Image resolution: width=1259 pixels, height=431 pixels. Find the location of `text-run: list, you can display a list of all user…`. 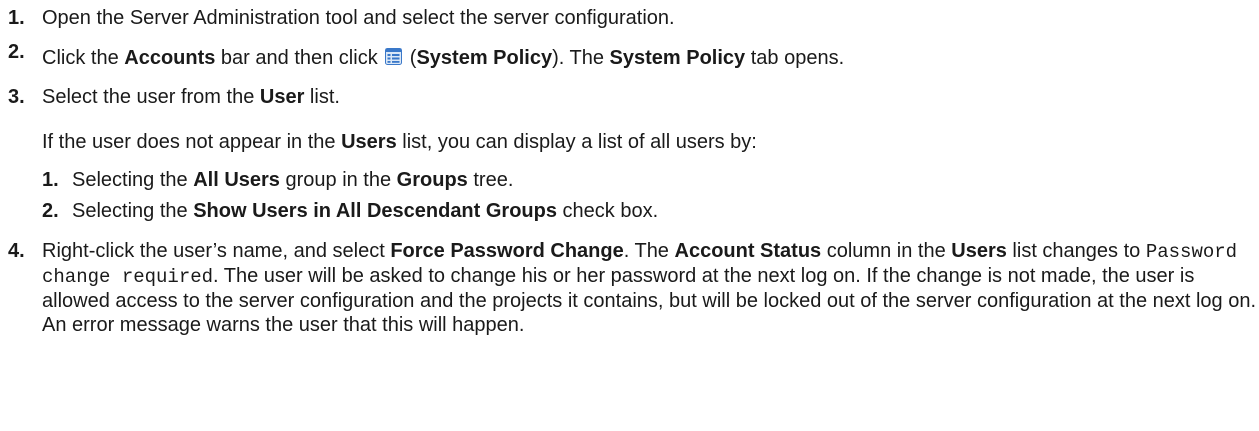

text-run: list, you can display a list of all user… is located at coordinates (576, 142).